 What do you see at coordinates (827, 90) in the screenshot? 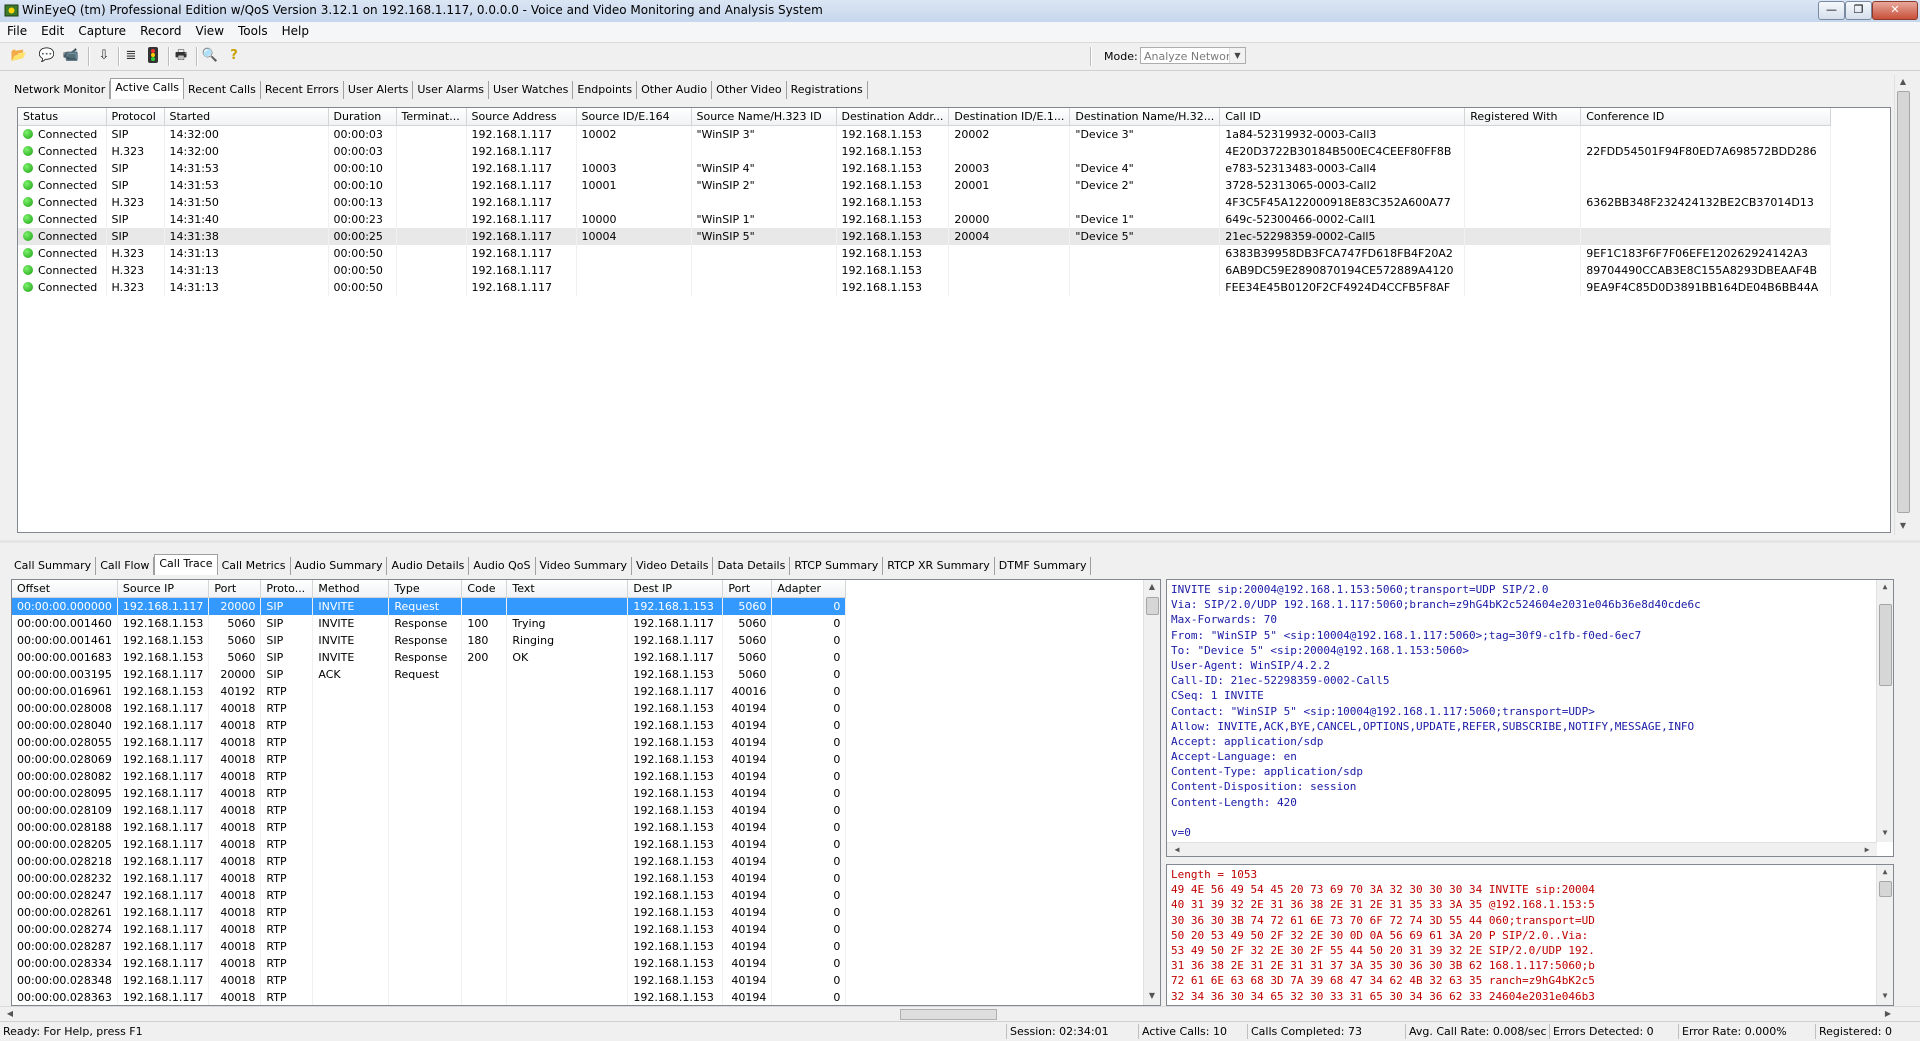
I see `tab-registrations: Registrations` at bounding box center [827, 90].